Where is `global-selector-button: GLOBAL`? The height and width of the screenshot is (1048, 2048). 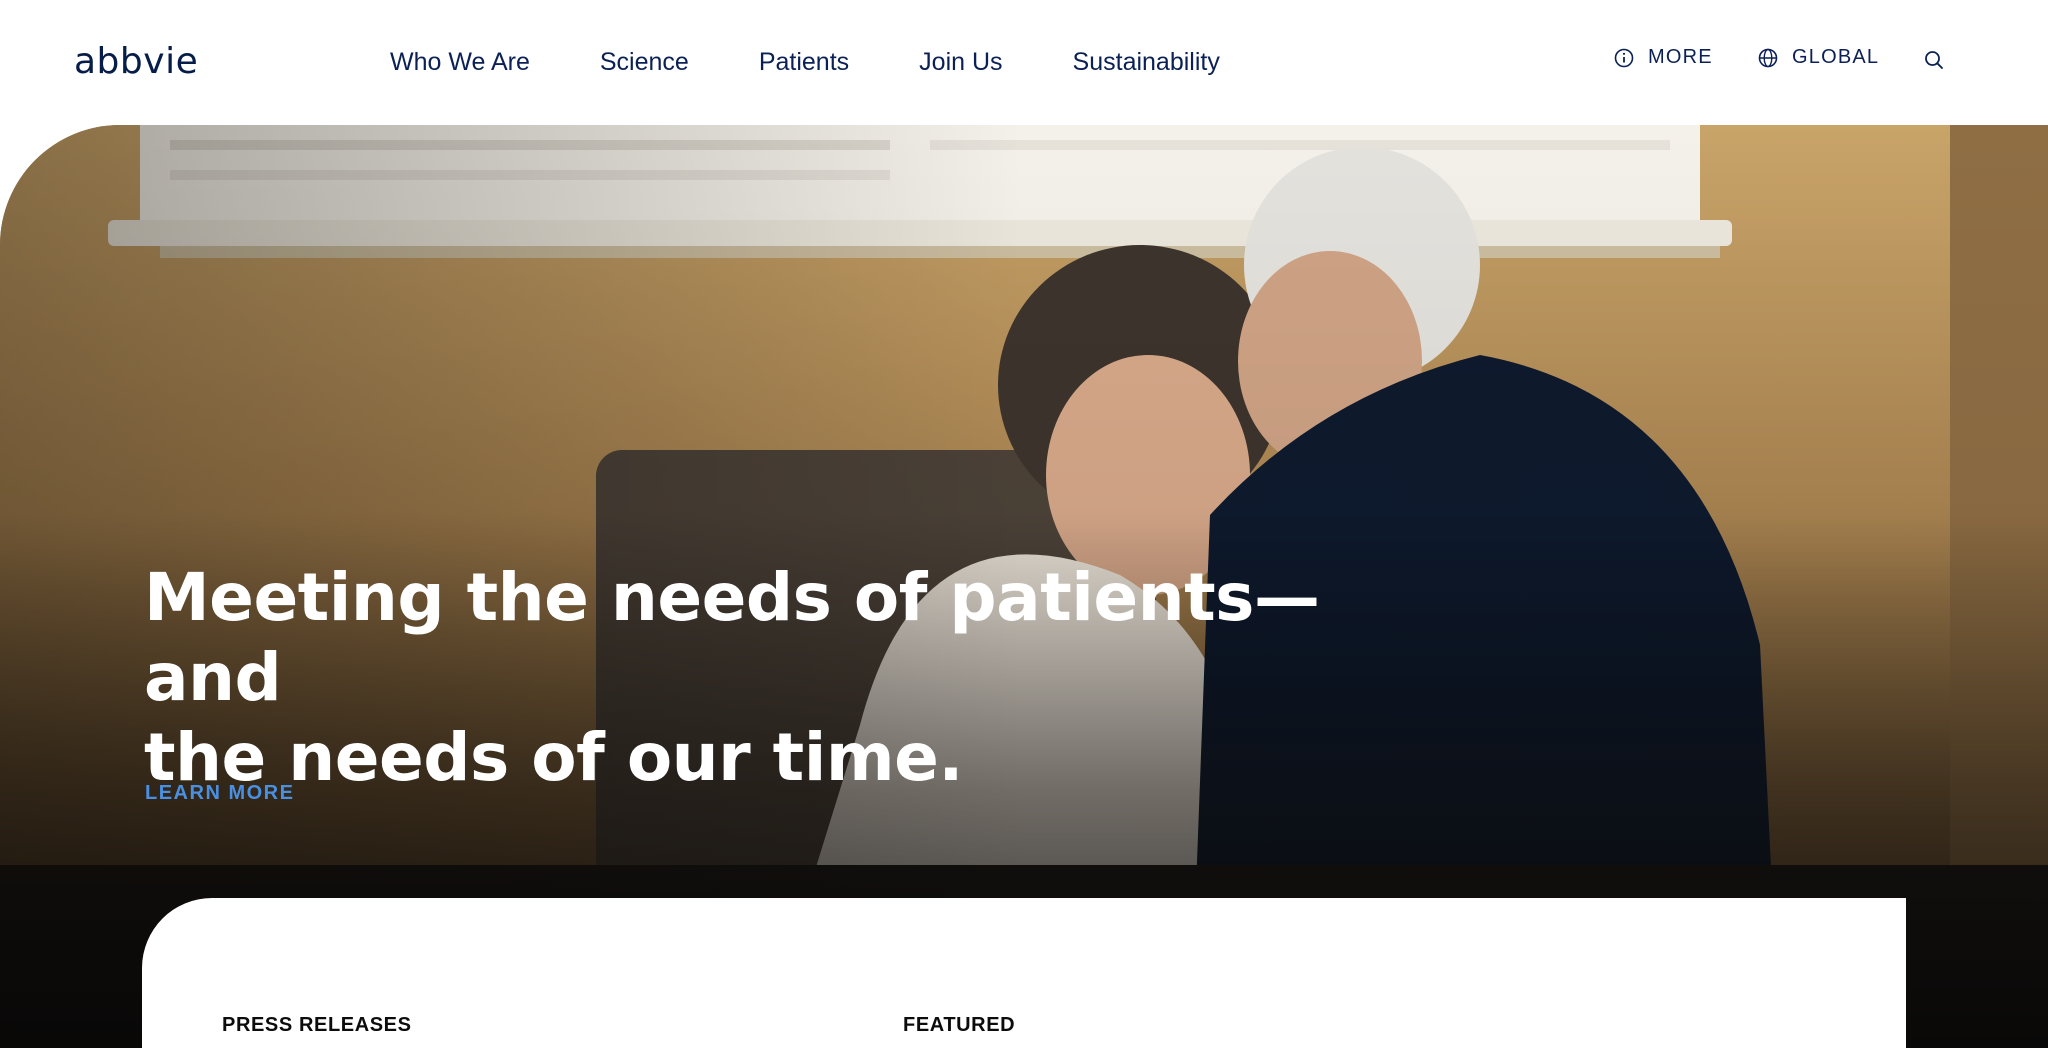 global-selector-button: GLOBAL is located at coordinates (1818, 57).